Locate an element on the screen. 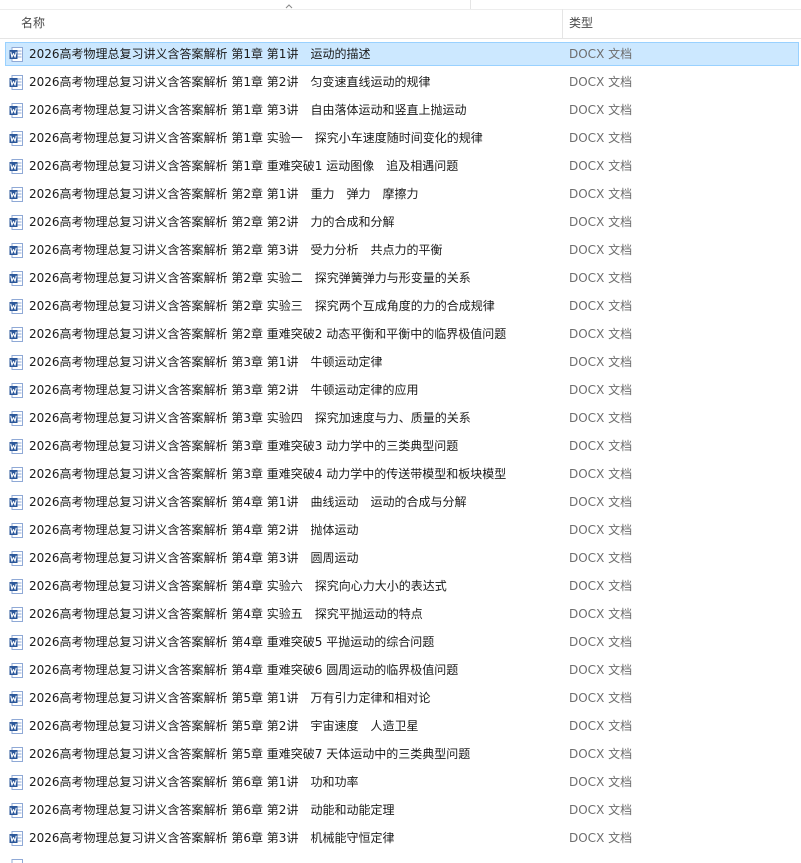  file-name: 2026高考物理总复习讲义含答案解析 第2章 第2讲 力的合成和分解 is located at coordinates (212, 222).